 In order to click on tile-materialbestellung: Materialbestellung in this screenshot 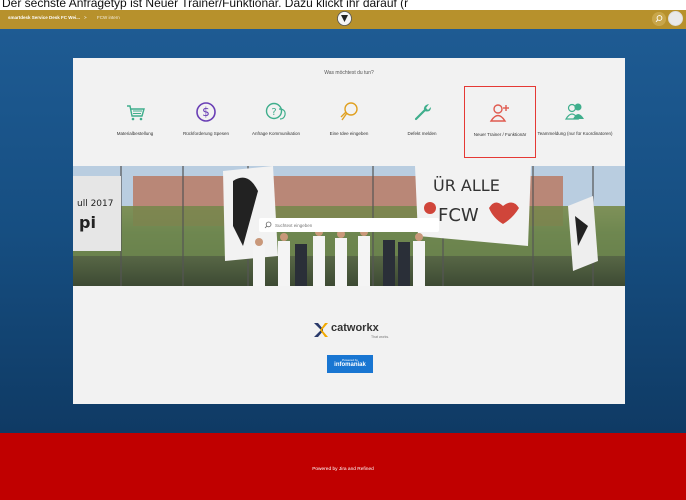, I will do `click(135, 129)`.